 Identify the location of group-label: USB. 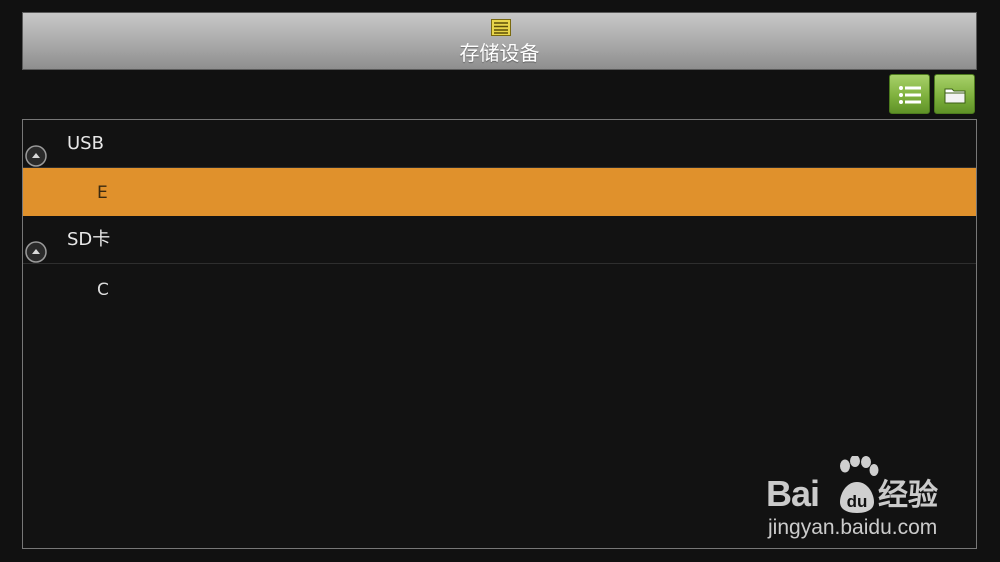
(85, 143).